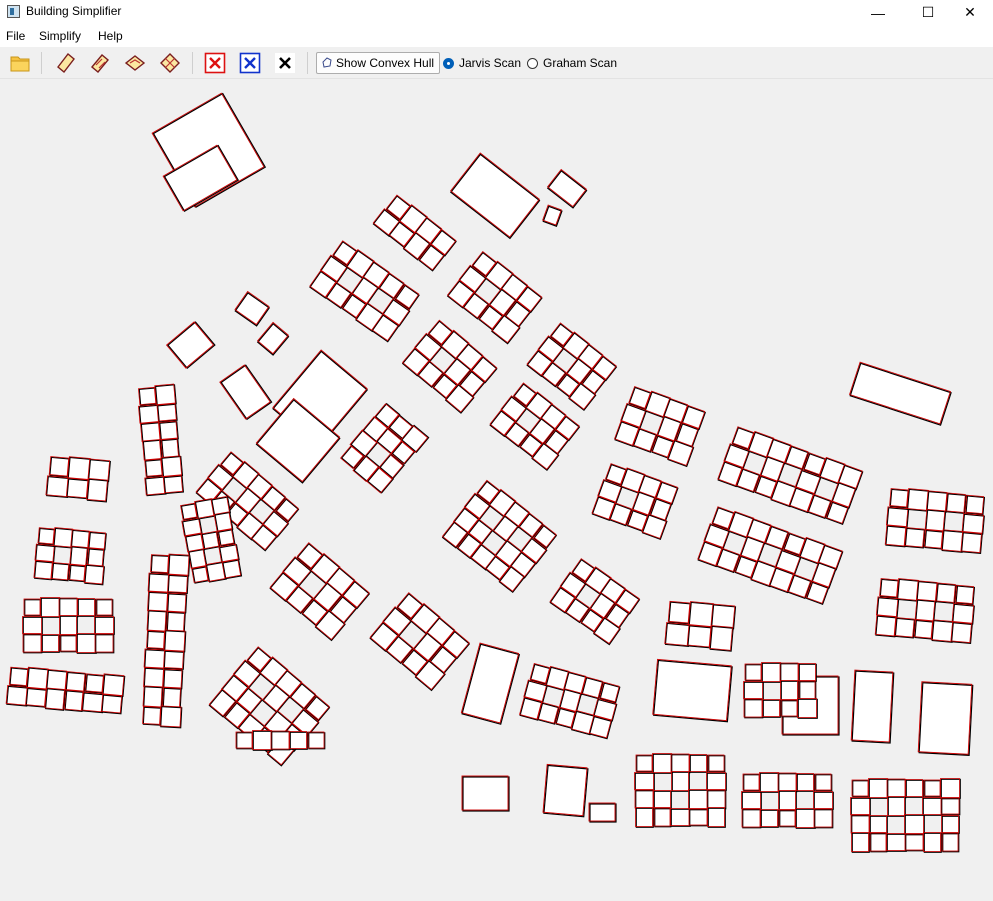 The image size is (993, 901). What do you see at coordinates (135, 63) in the screenshot?
I see `simplify-longest-edge-icon` at bounding box center [135, 63].